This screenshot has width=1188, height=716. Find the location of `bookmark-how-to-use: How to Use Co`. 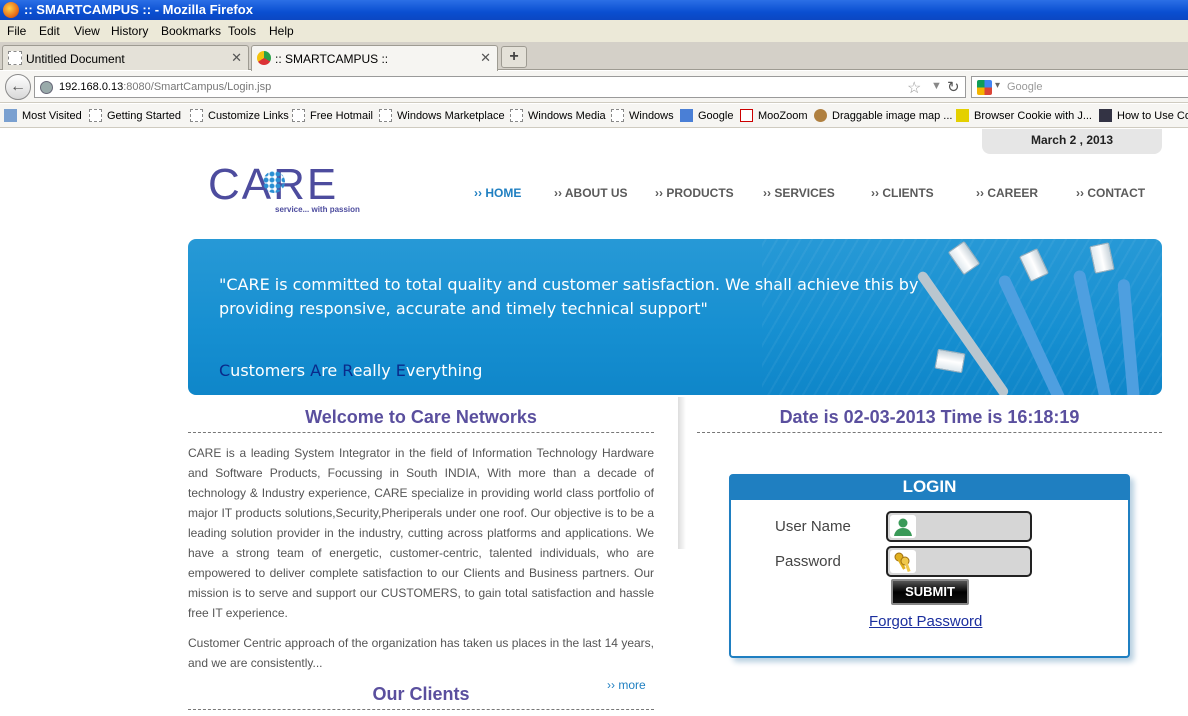

bookmark-how-to-use: How to Use Co is located at coordinates (1143, 115).